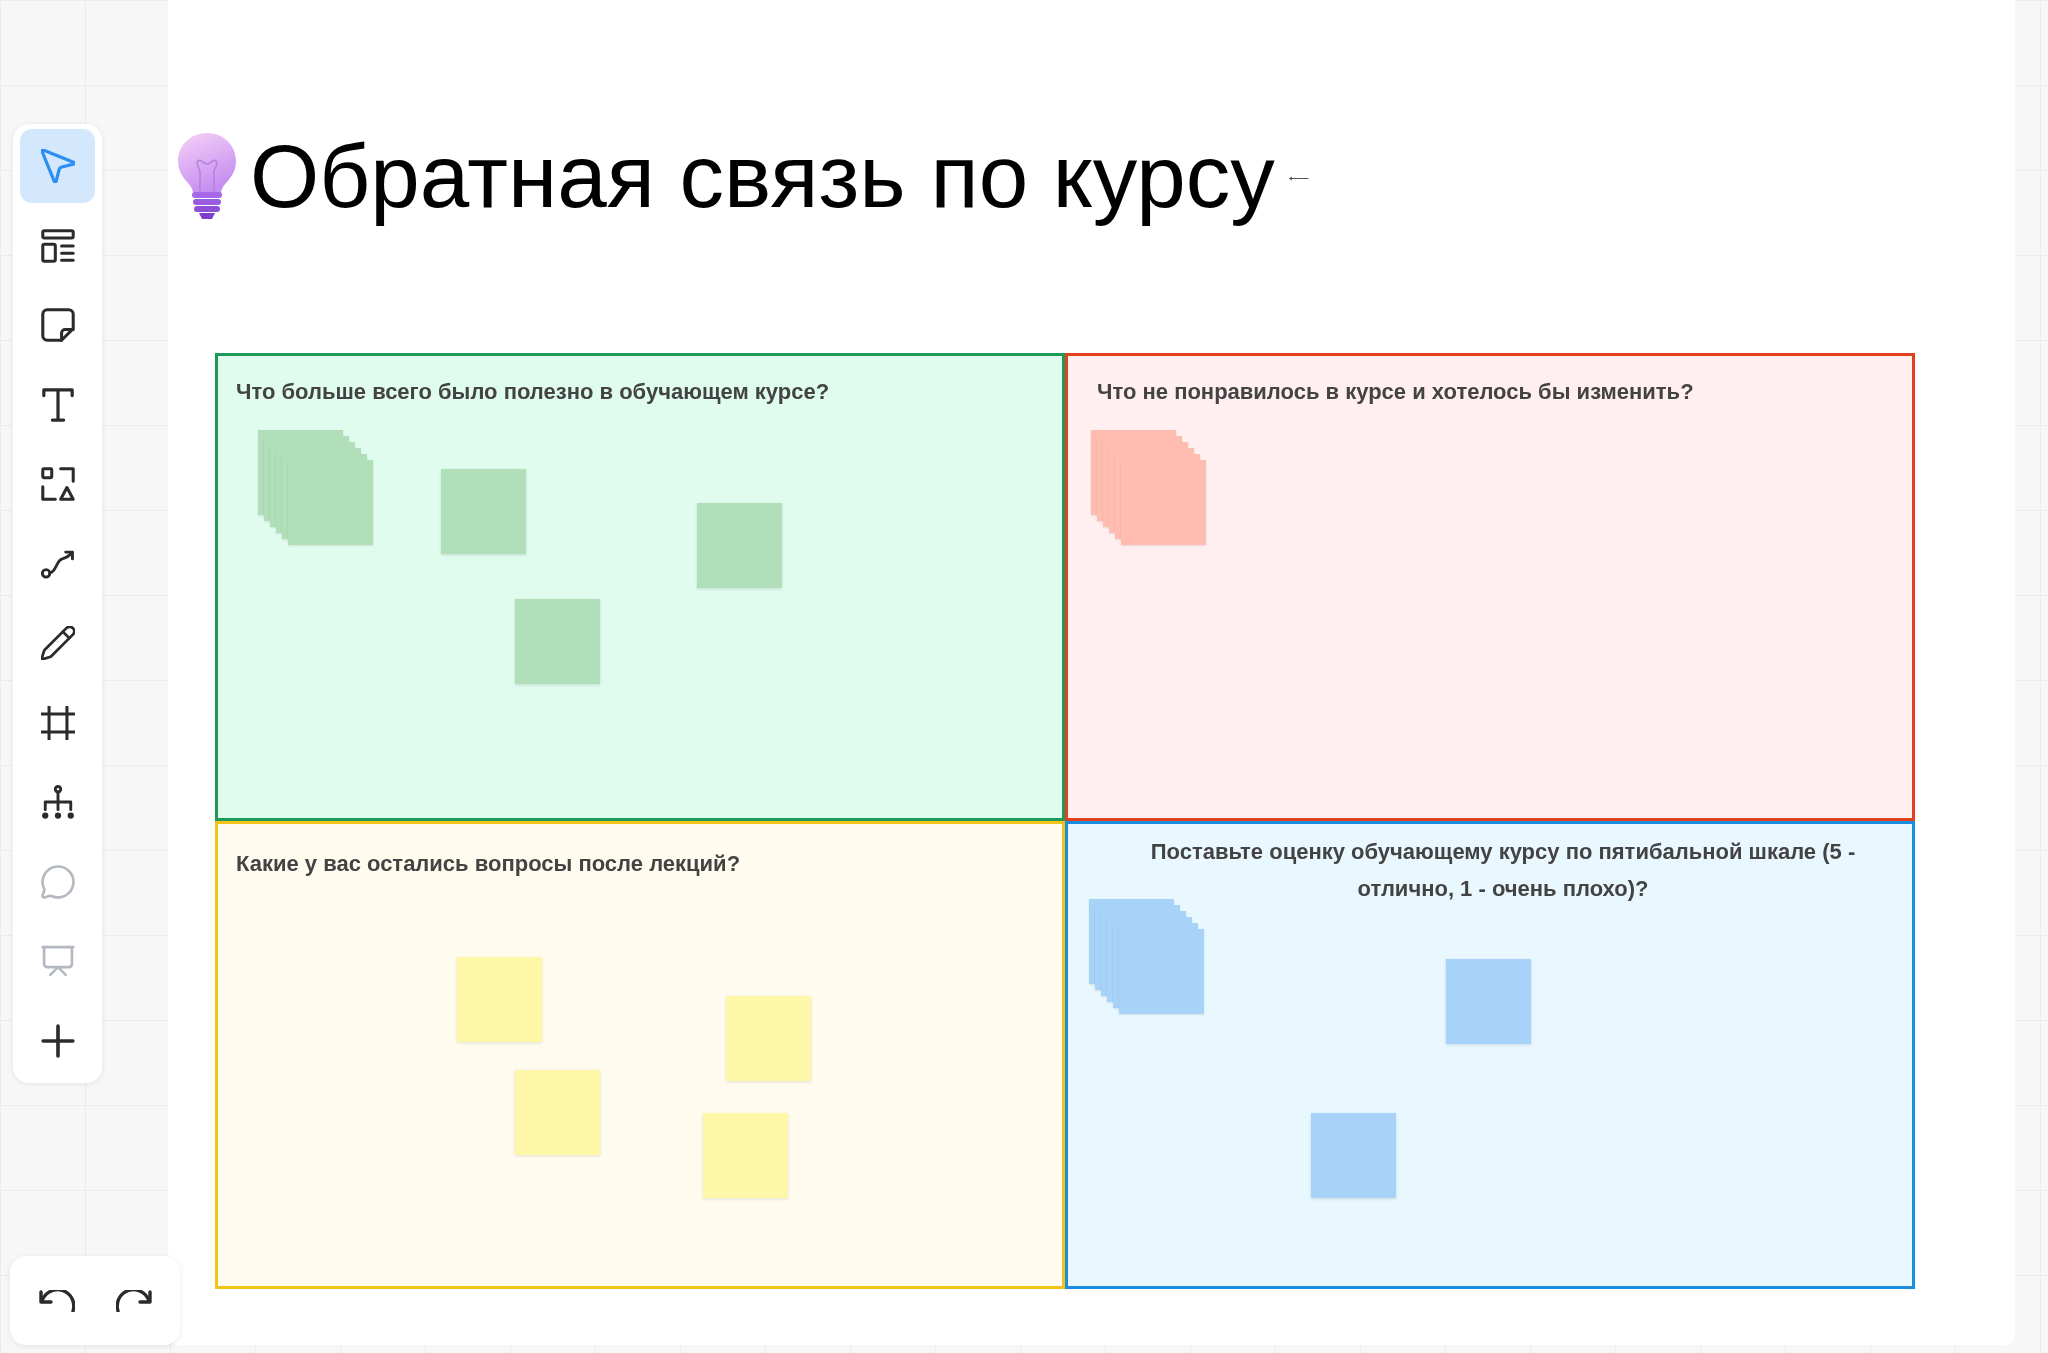 The image size is (2048, 1353). I want to click on sticky-note-icon, so click(57, 325).